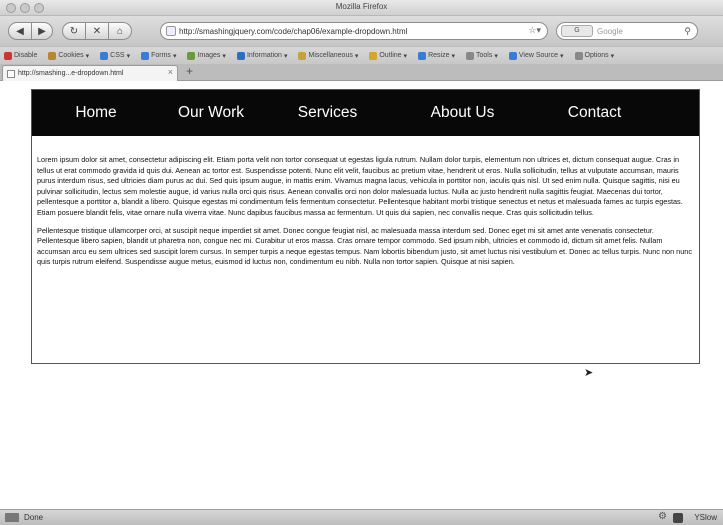 The height and width of the screenshot is (525, 723). Describe the element at coordinates (512, 55) in the screenshot. I see `view-source-icon` at that location.